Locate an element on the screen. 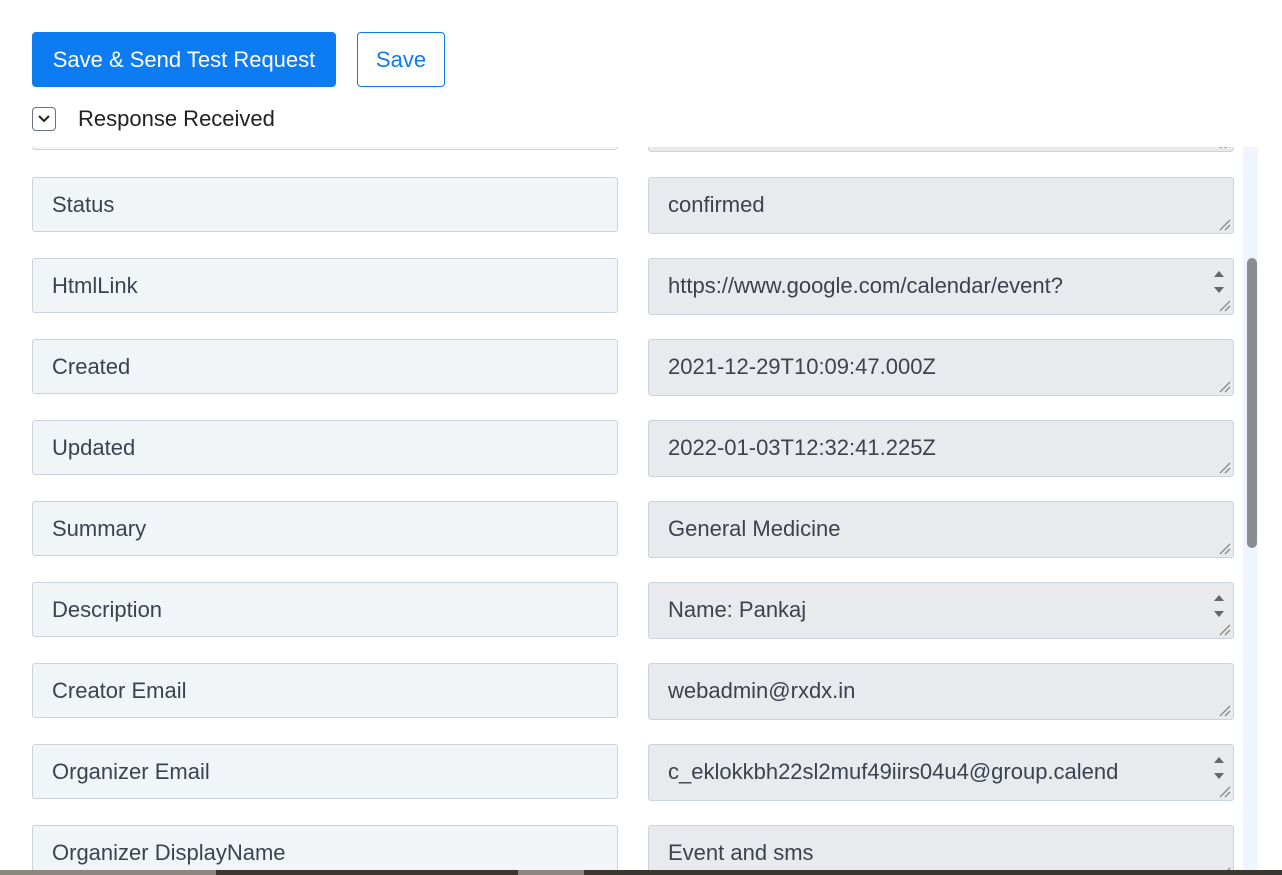 Image resolution: width=1282 pixels, height=875 pixels. value-field: confirmed is located at coordinates (941, 205).